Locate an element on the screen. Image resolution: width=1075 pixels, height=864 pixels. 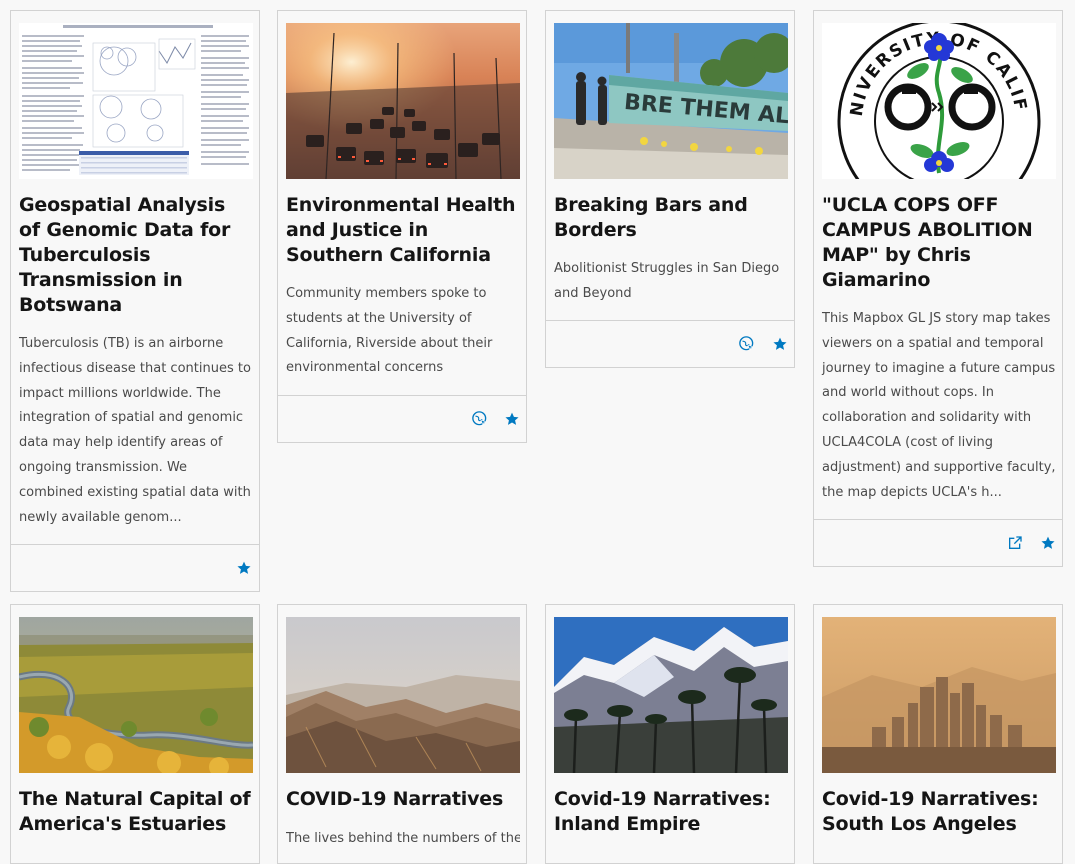
card-thumbnail: THE UNIVERSITY OF CALIFORNIA is located at coordinates (939, 101).